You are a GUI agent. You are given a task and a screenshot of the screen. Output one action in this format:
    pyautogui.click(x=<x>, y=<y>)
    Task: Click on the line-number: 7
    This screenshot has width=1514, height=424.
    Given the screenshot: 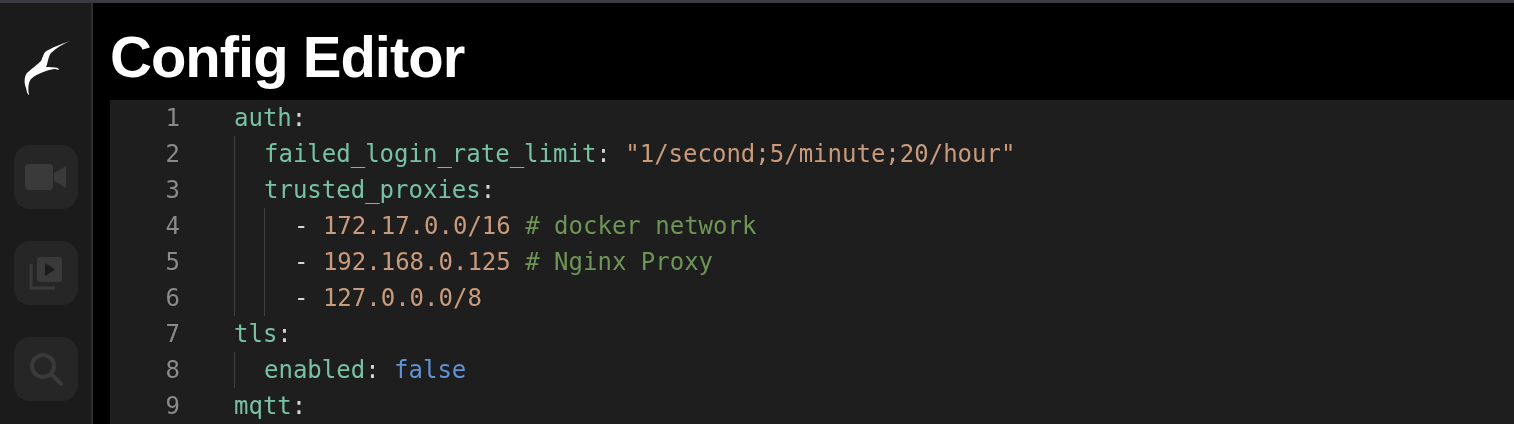 What is the action you would take?
    pyautogui.click(x=172, y=334)
    